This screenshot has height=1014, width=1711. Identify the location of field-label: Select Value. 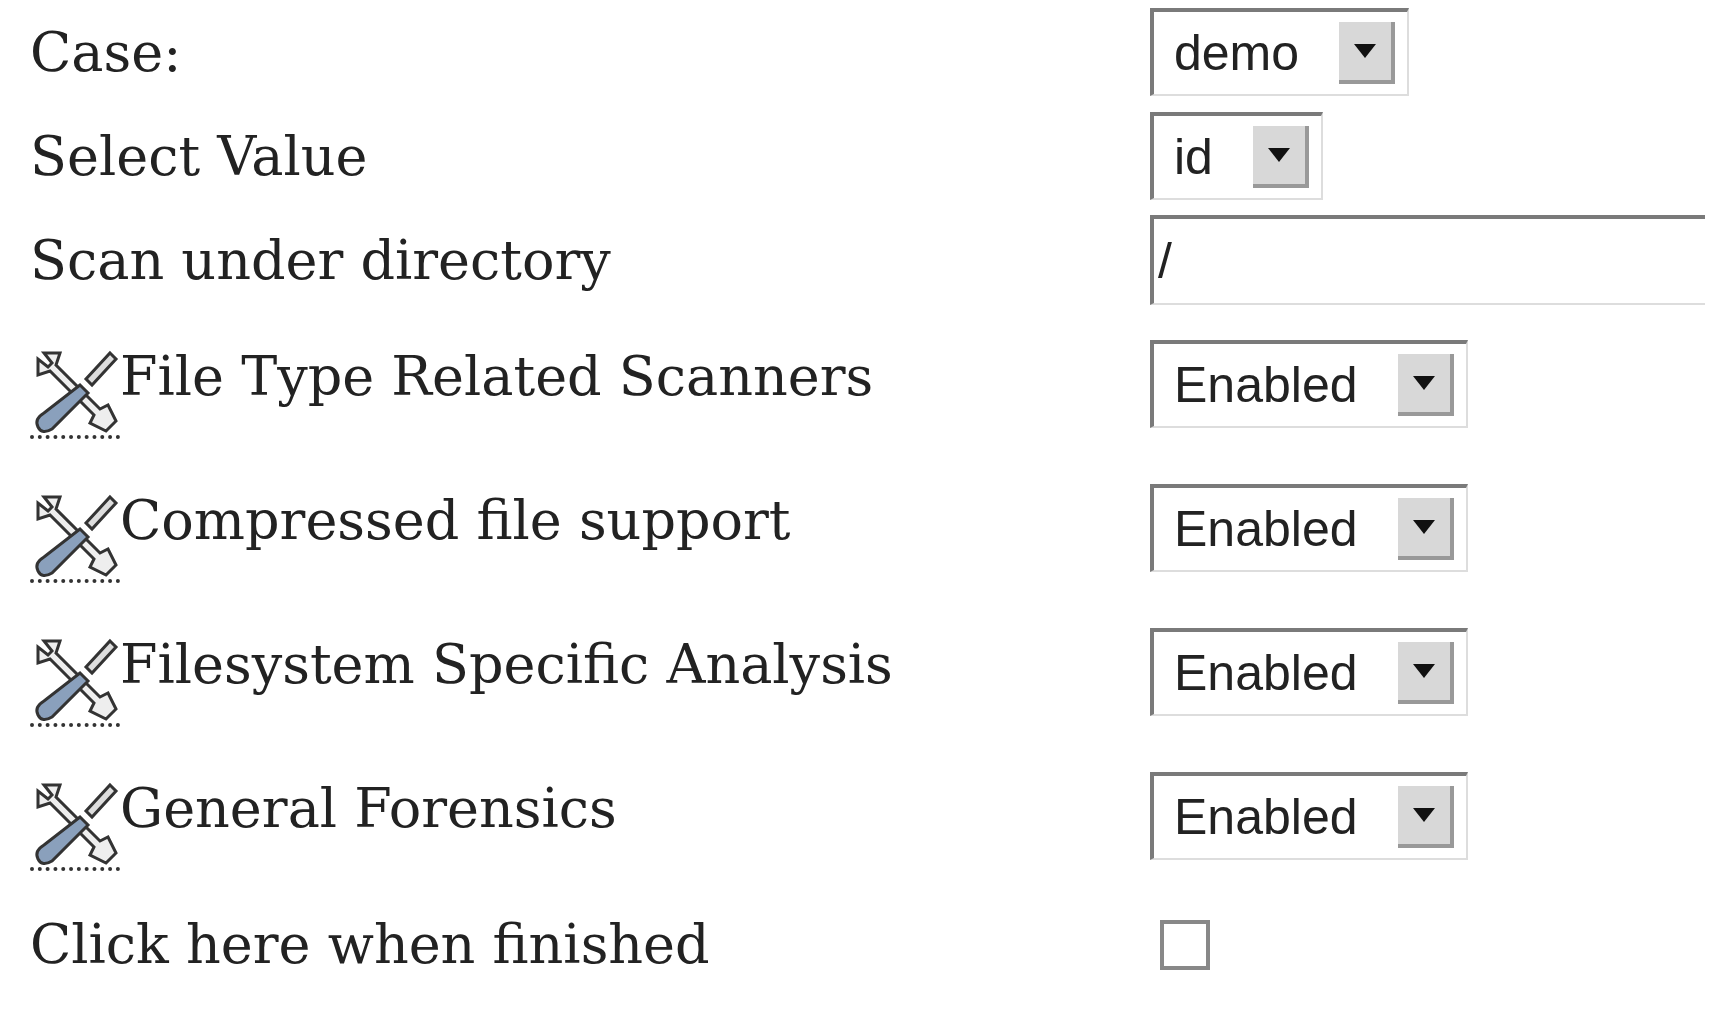
(199, 156).